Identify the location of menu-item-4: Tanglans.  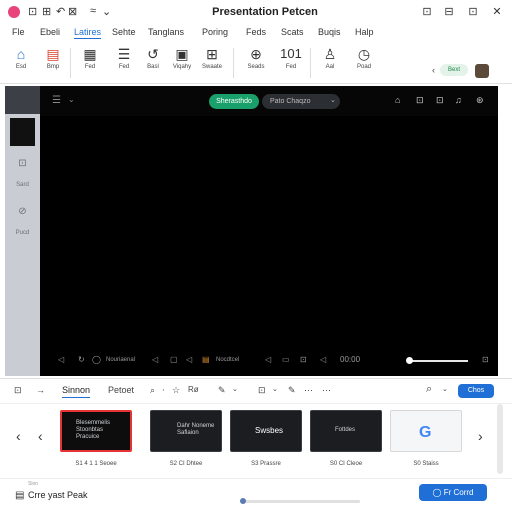
(166, 32).